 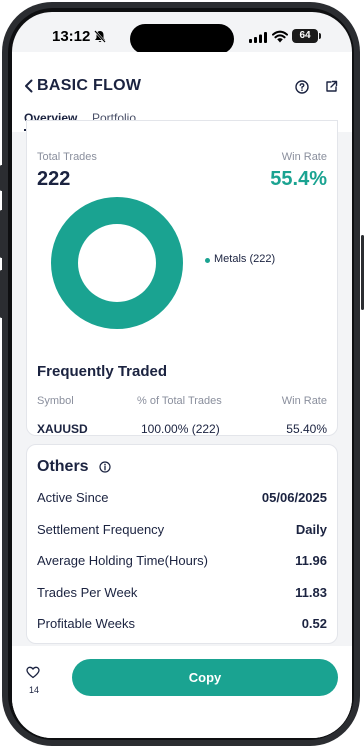 I want to click on share-external-icon, so click(x=331, y=86).